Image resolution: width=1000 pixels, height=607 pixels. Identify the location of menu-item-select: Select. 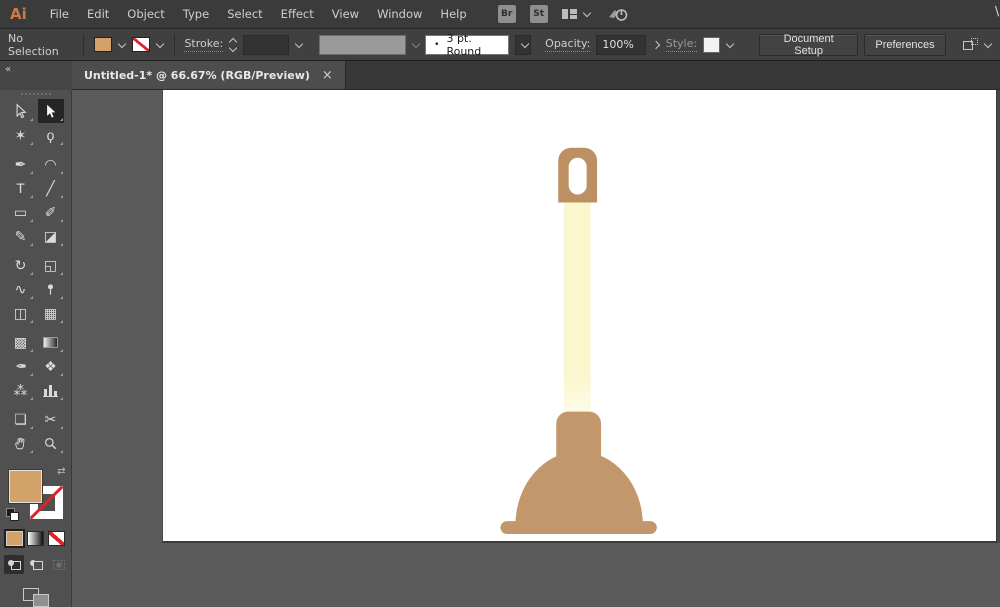
(244, 14).